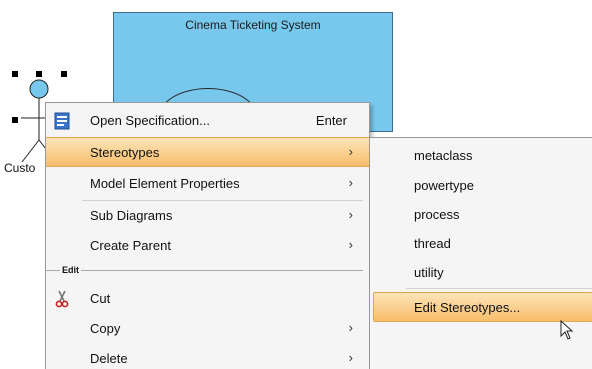 This screenshot has width=592, height=369. What do you see at coordinates (105, 328) in the screenshot?
I see `menu-item-label: Copy` at bounding box center [105, 328].